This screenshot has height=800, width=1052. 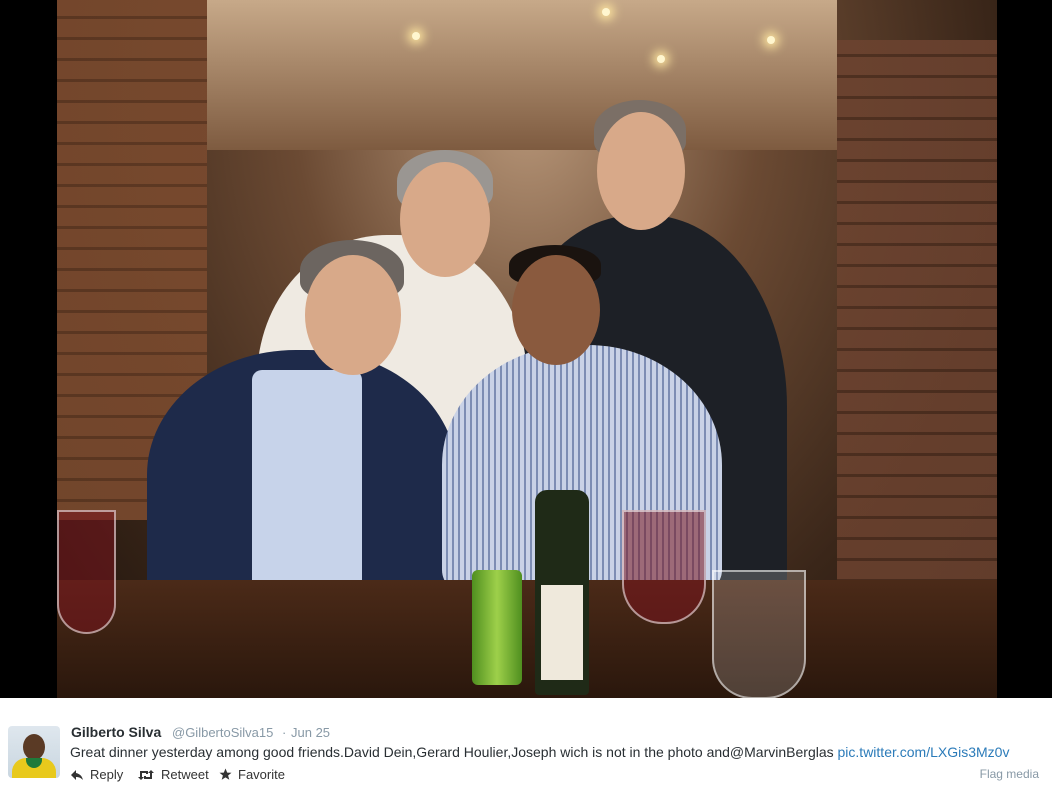 What do you see at coordinates (759, 634) in the screenshot?
I see `photo-water-glass` at bounding box center [759, 634].